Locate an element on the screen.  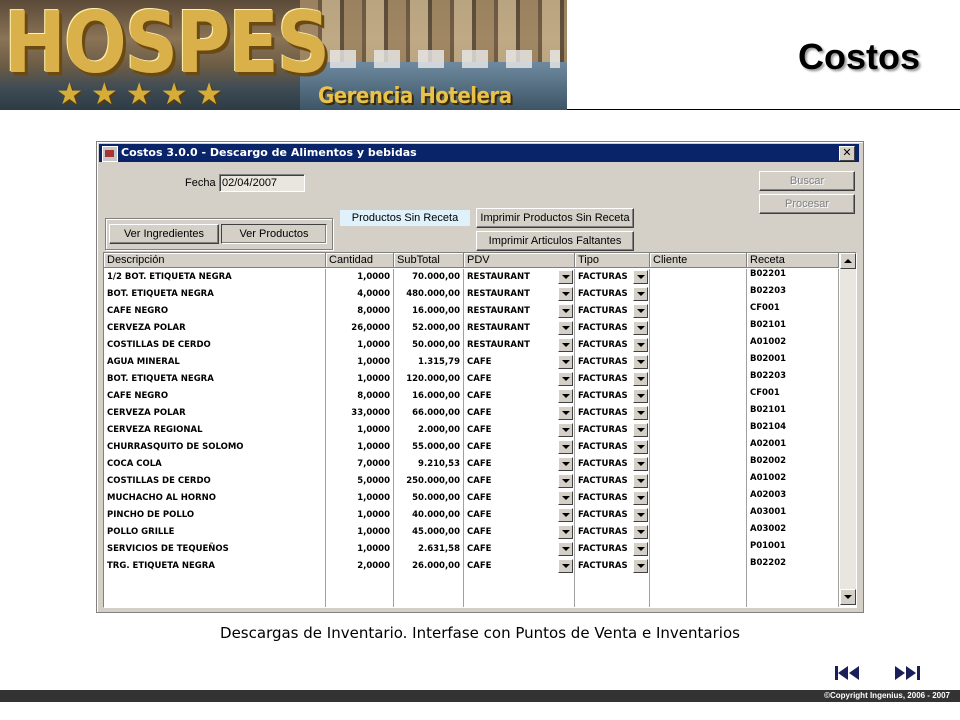
previous-slide-button is located at coordinates (849, 673).